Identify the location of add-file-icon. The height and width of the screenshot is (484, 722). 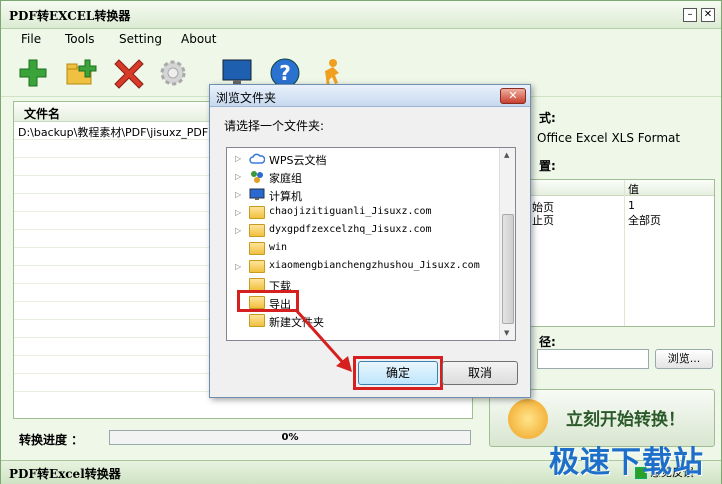
(33, 73).